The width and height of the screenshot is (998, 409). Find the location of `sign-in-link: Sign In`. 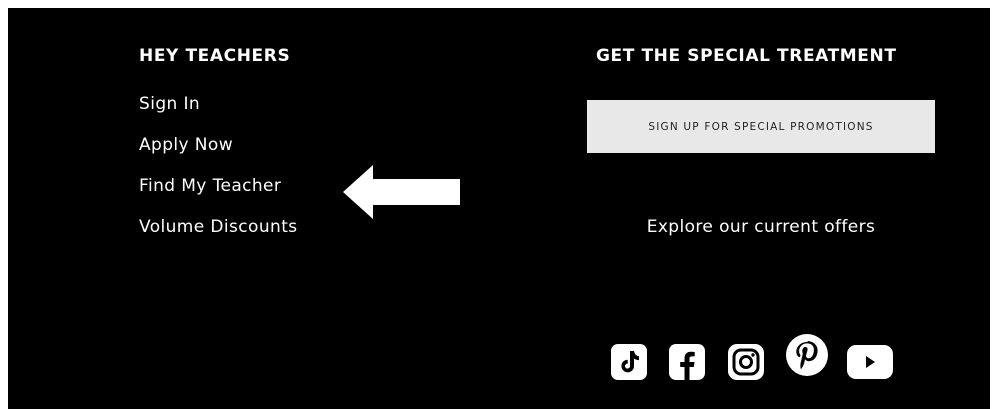

sign-in-link: Sign In is located at coordinates (169, 104).